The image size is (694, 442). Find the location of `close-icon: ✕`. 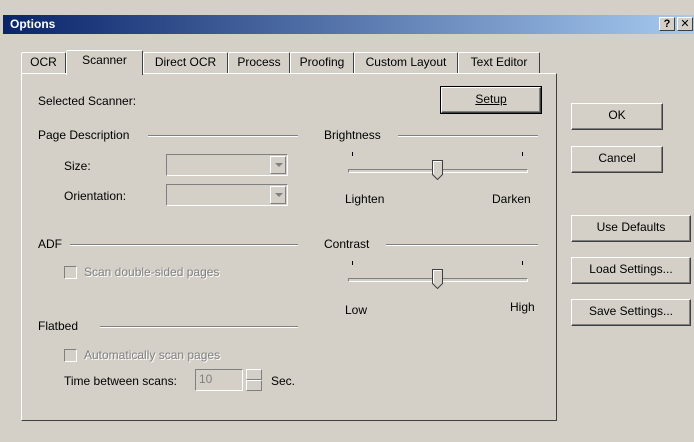

close-icon: ✕ is located at coordinates (685, 24).